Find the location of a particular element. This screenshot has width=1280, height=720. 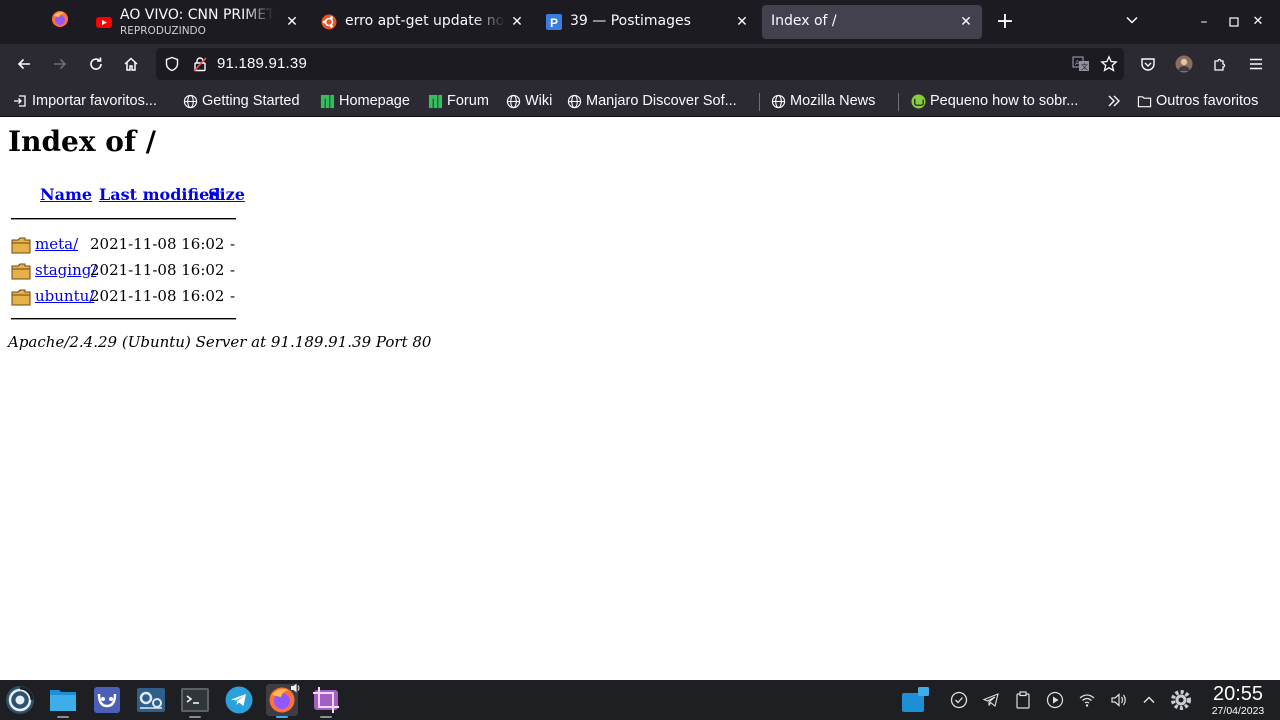

insecure-lock-icon is located at coordinates (200, 64).